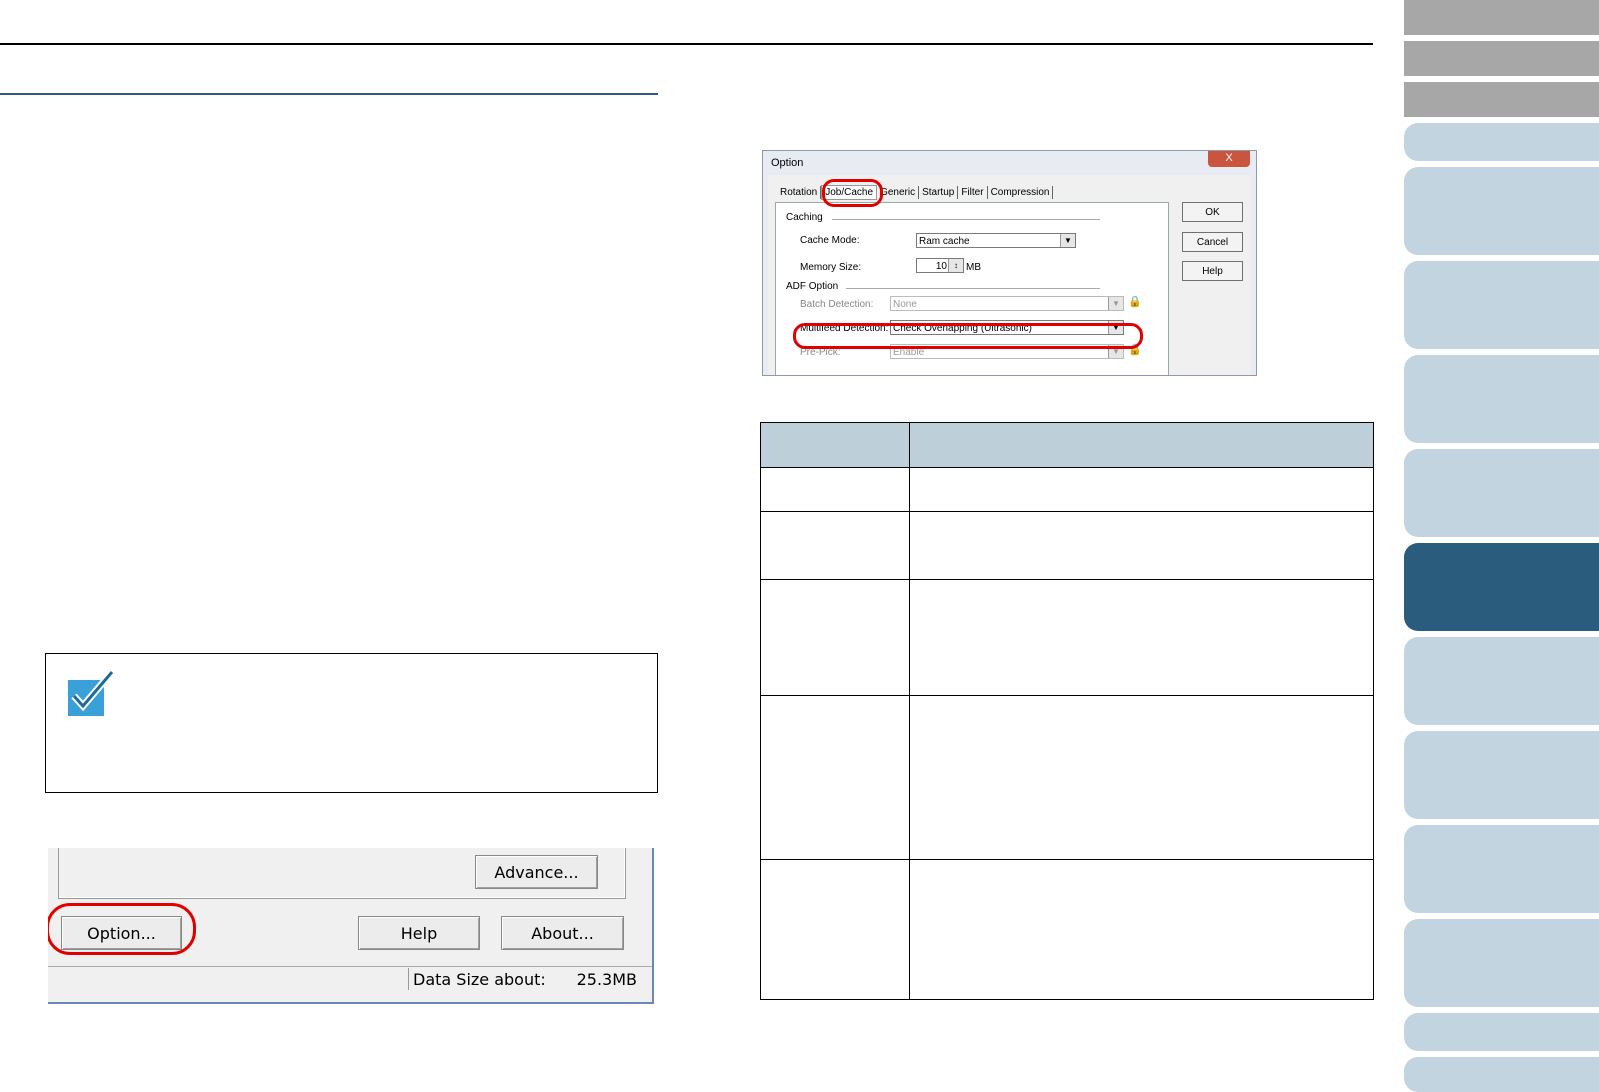  I want to click on memory-size-label: Memory Size:, so click(831, 267).